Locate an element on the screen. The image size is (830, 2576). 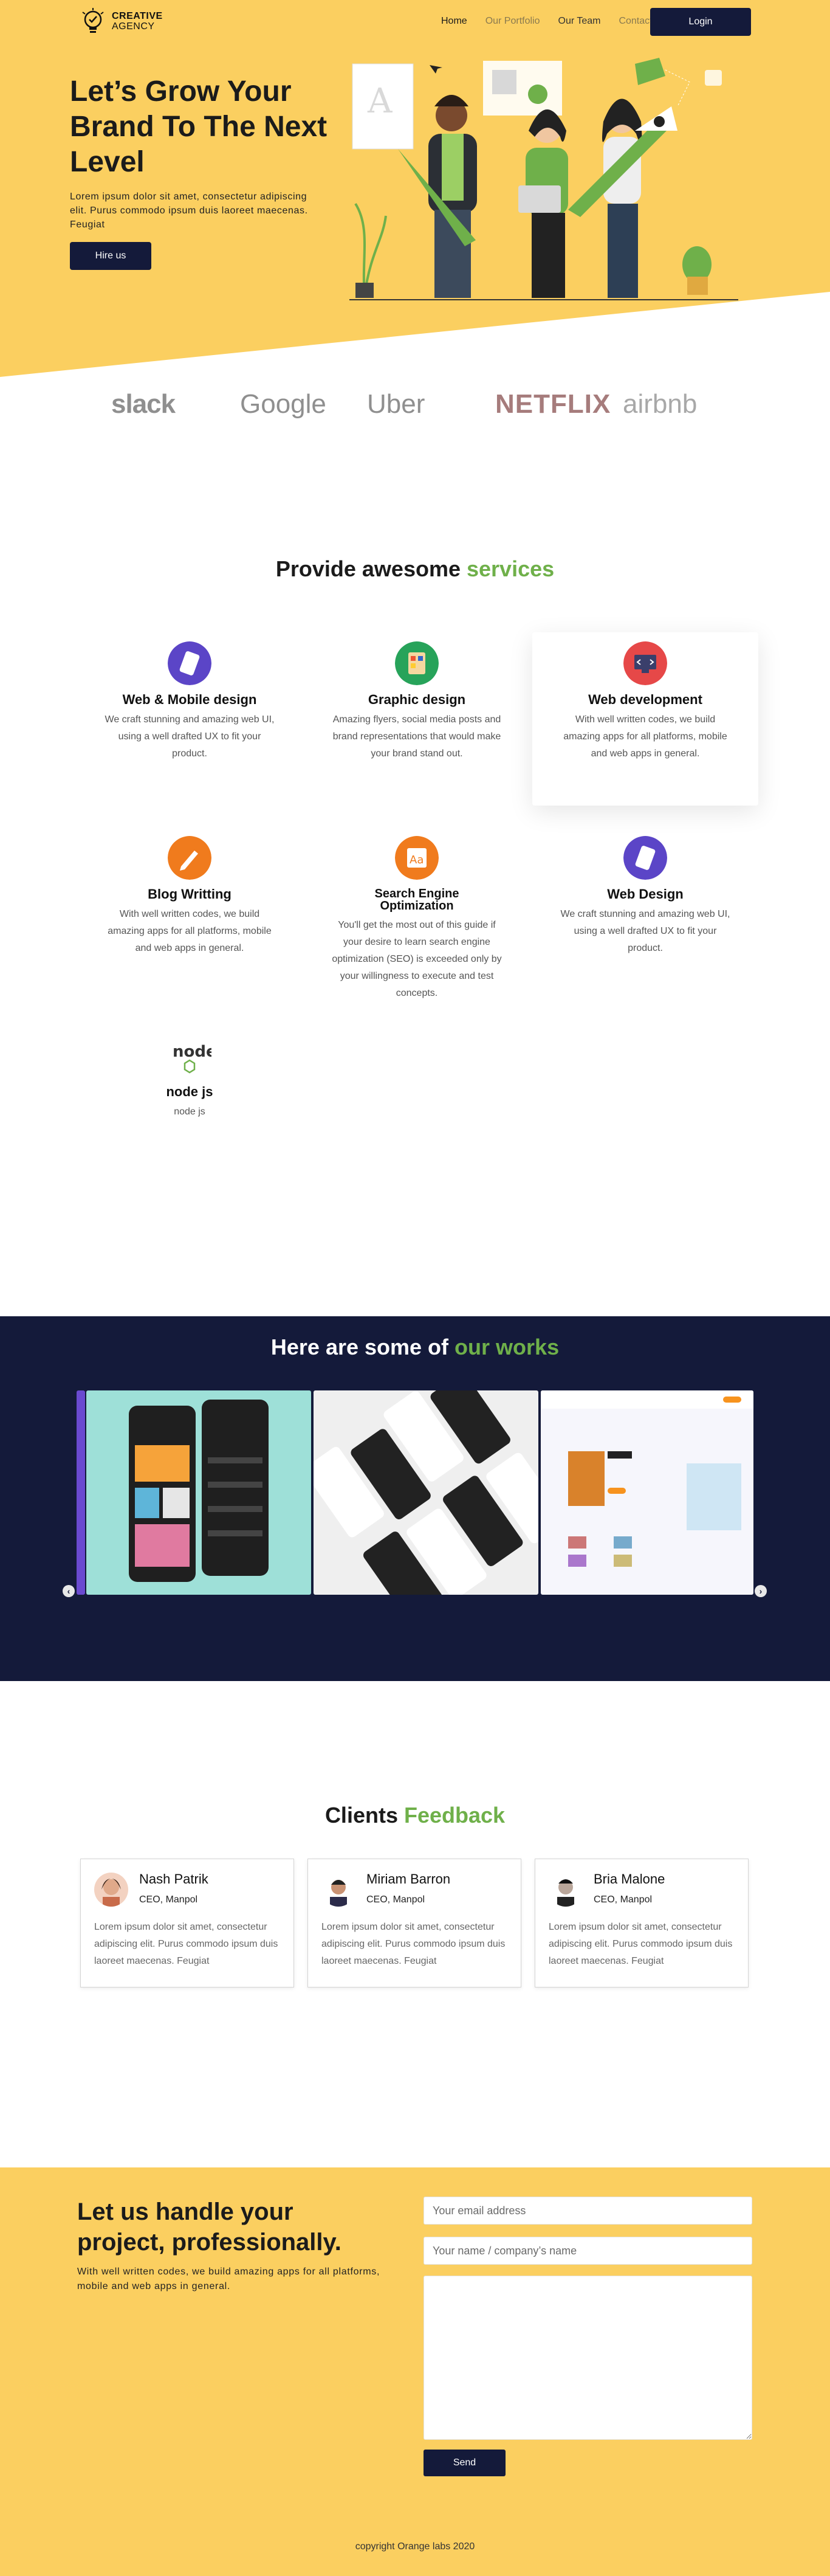
nav-links: Home Our Portfolio Our Team Contact is located at coordinates (547, 21).